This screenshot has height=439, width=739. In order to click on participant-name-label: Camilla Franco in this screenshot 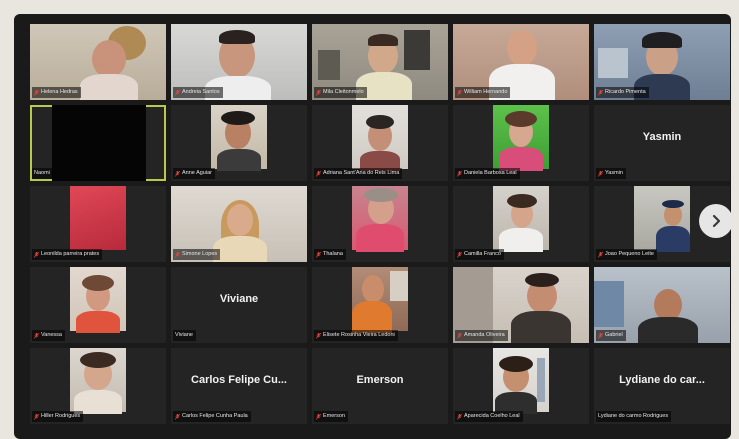, I will do `click(479, 254)`.